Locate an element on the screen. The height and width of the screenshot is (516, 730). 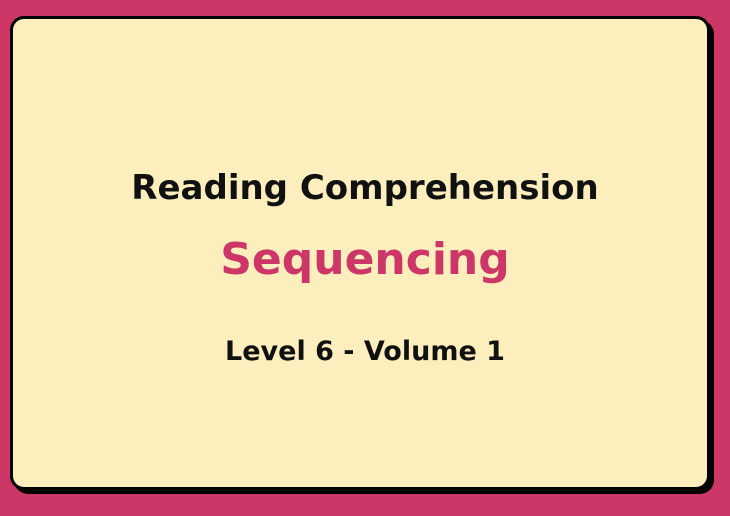
subtitle: Sequencing is located at coordinates (365, 259).